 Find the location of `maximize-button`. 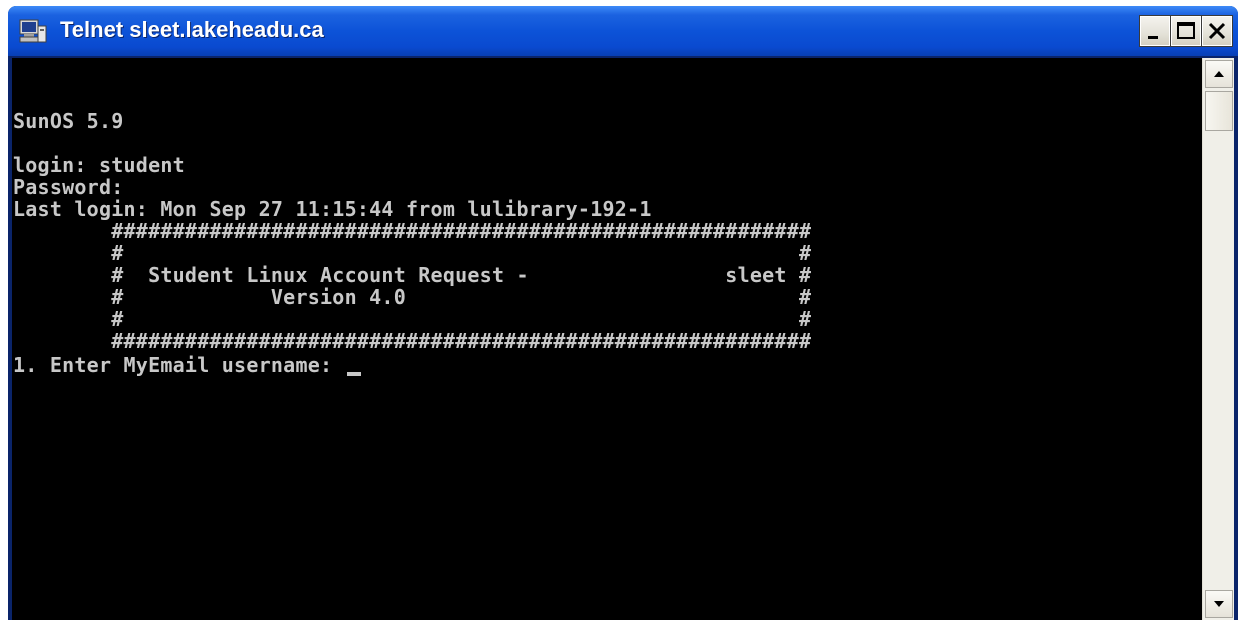

maximize-button is located at coordinates (1186, 31).